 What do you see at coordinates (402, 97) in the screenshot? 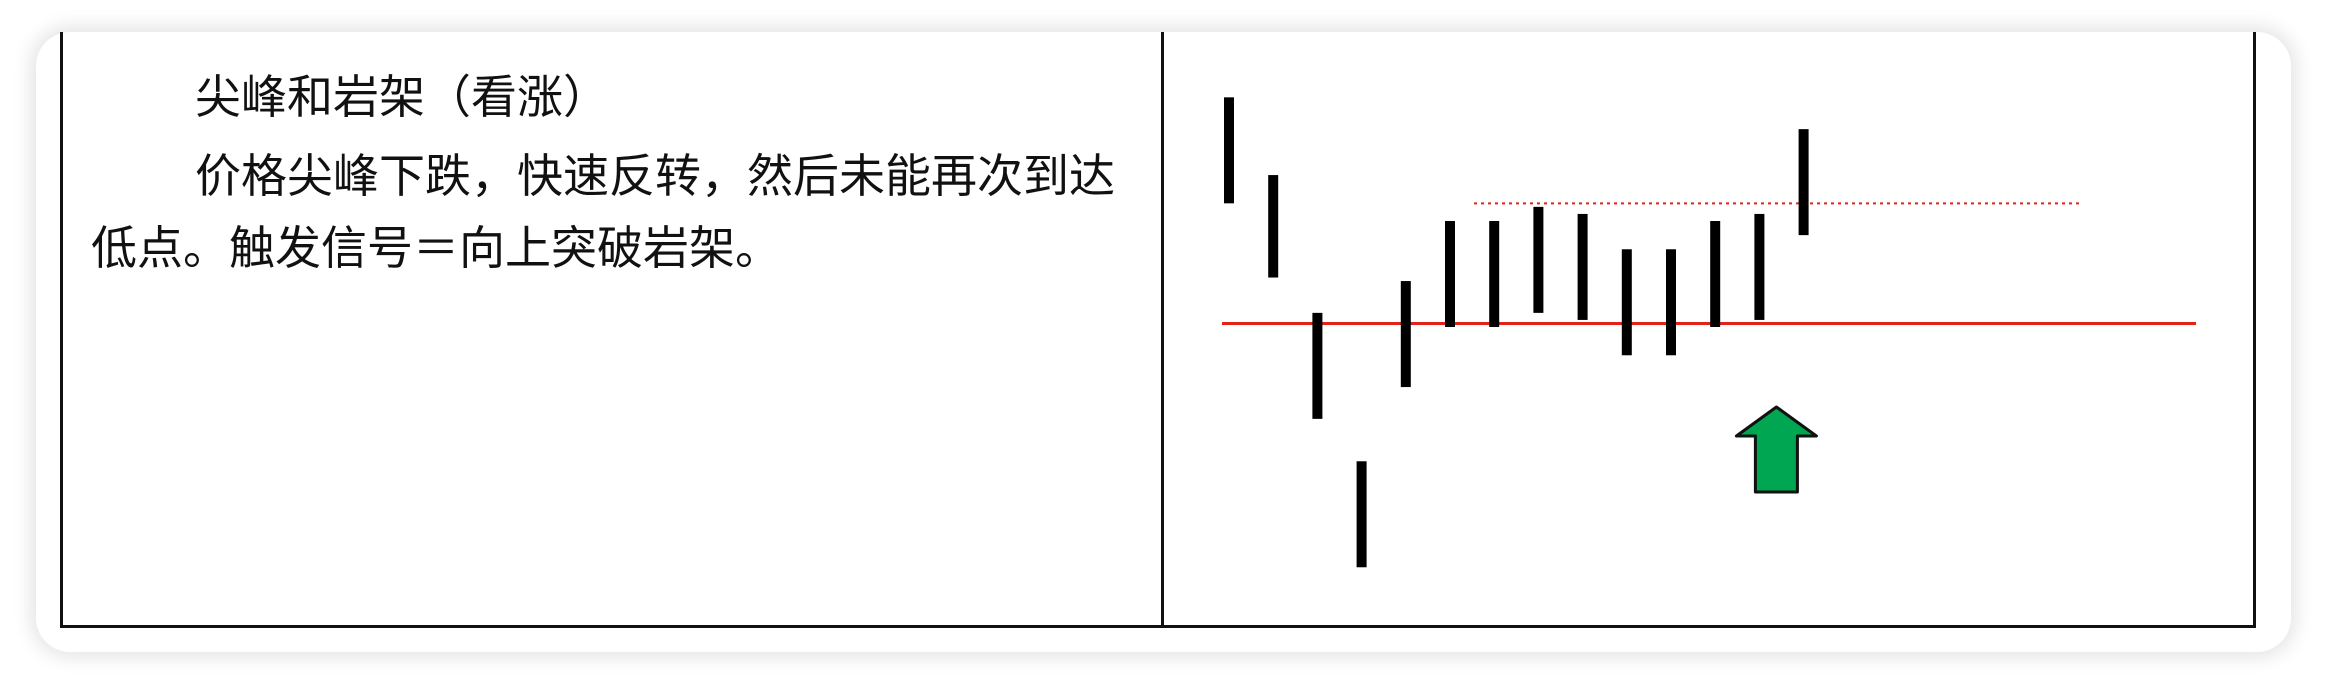
I see `pattern-title: 尖峰和岩架（看涨）` at bounding box center [402, 97].